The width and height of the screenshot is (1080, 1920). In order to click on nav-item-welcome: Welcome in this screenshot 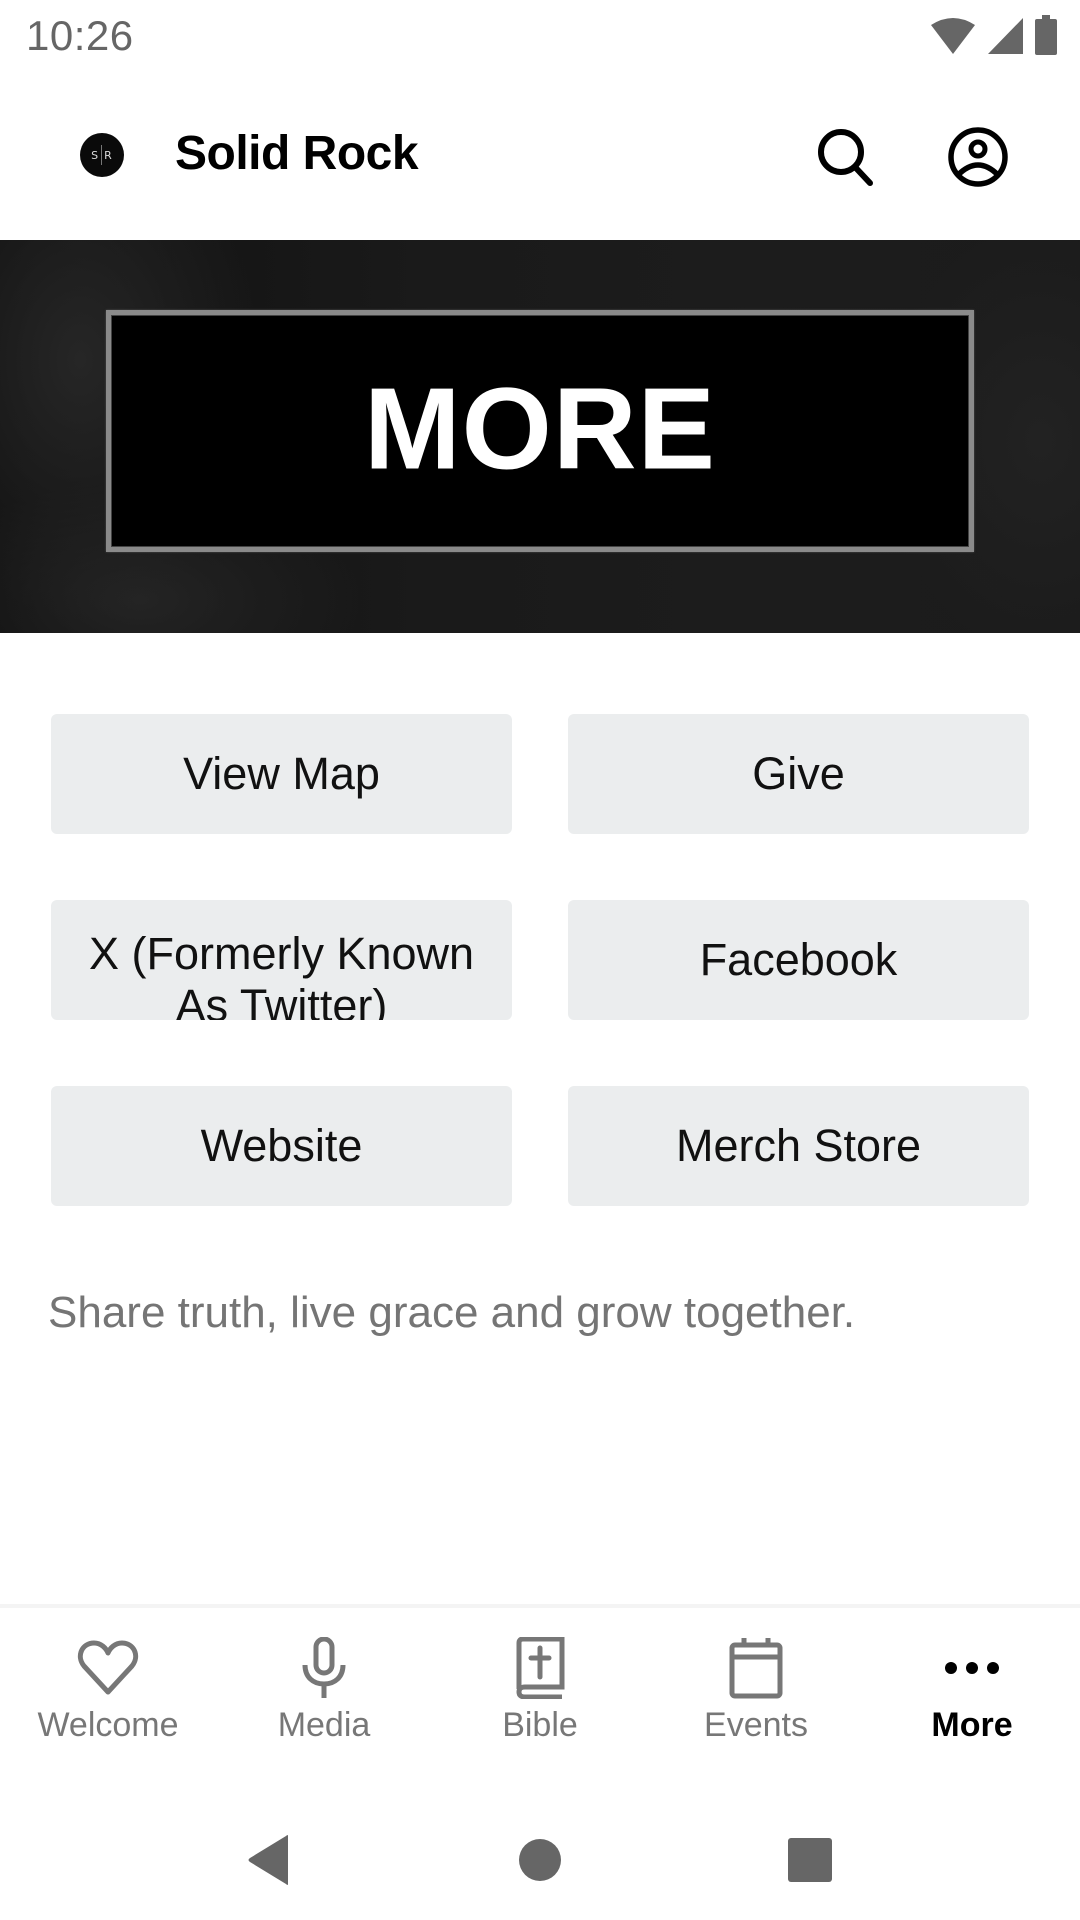, I will do `click(108, 1683)`.